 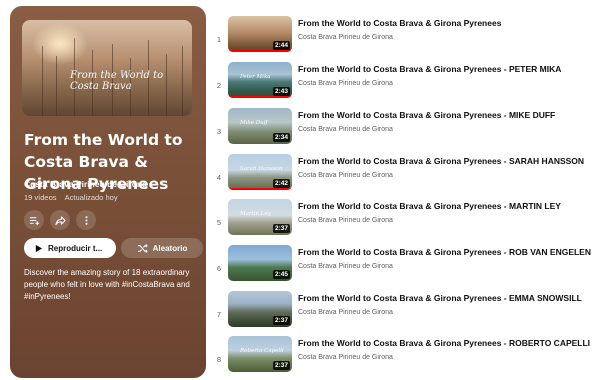 I want to click on video-thumbnail: Martin Ley 2:37, so click(x=260, y=217).